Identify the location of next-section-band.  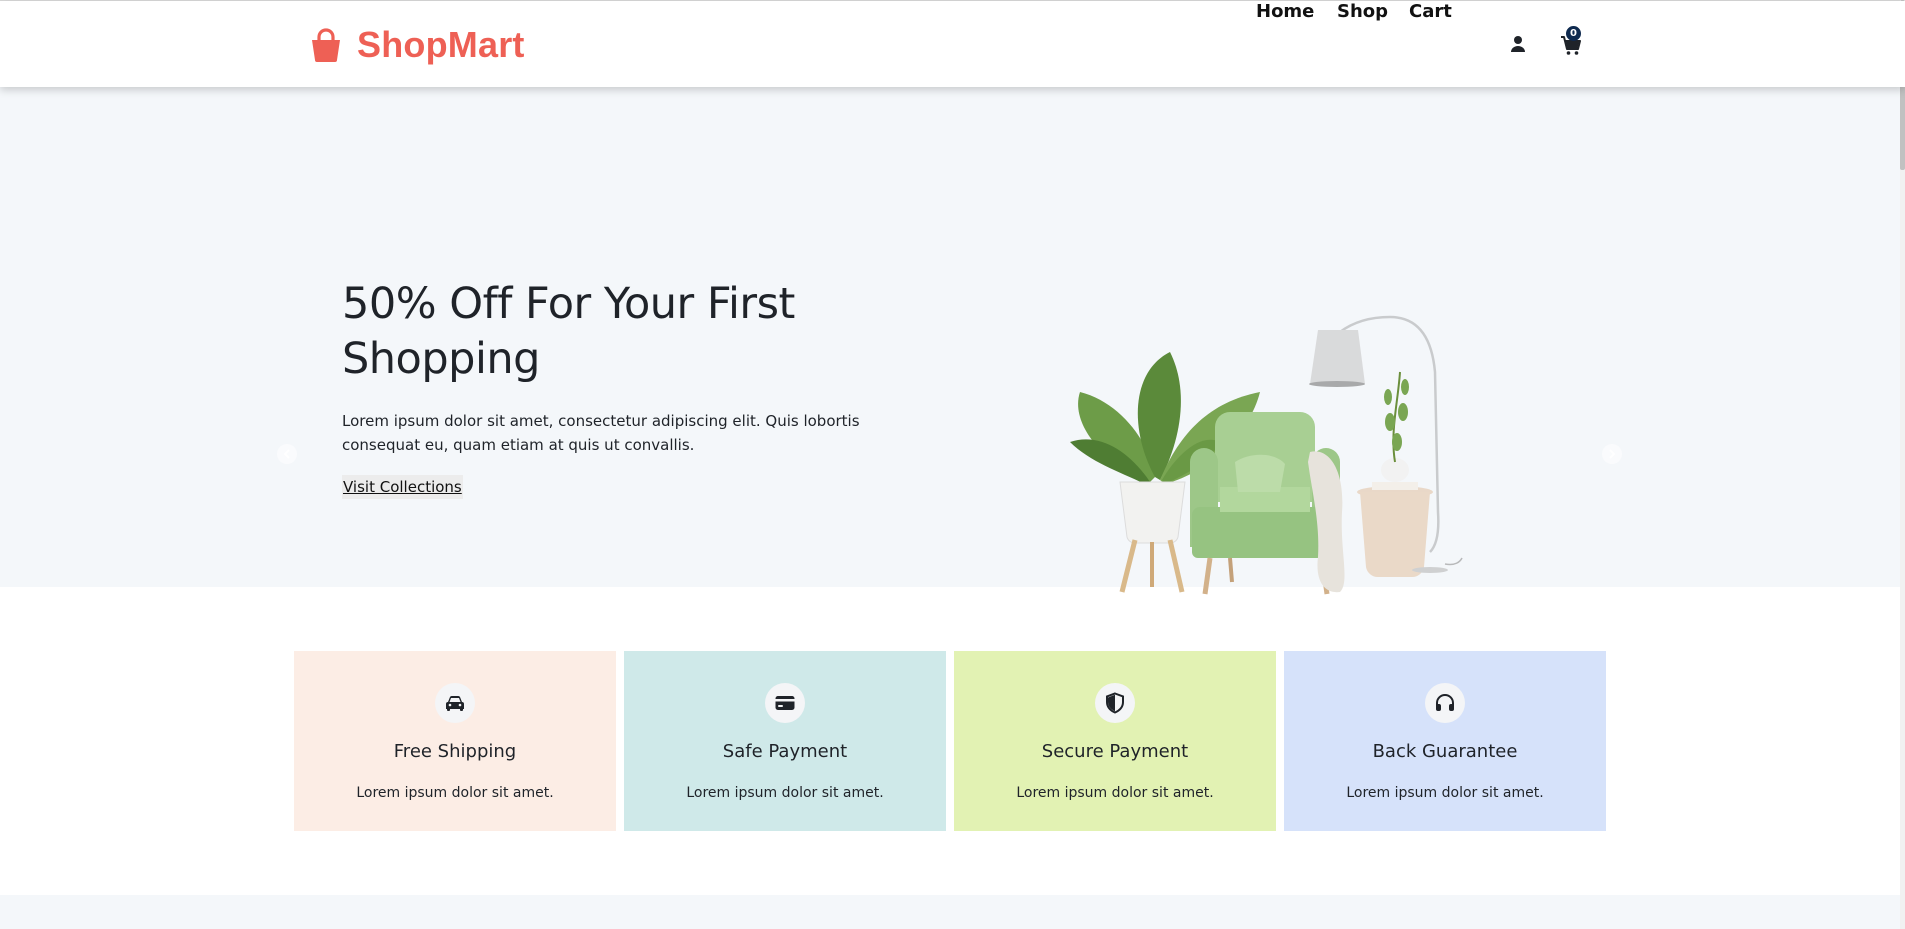
(952, 912).